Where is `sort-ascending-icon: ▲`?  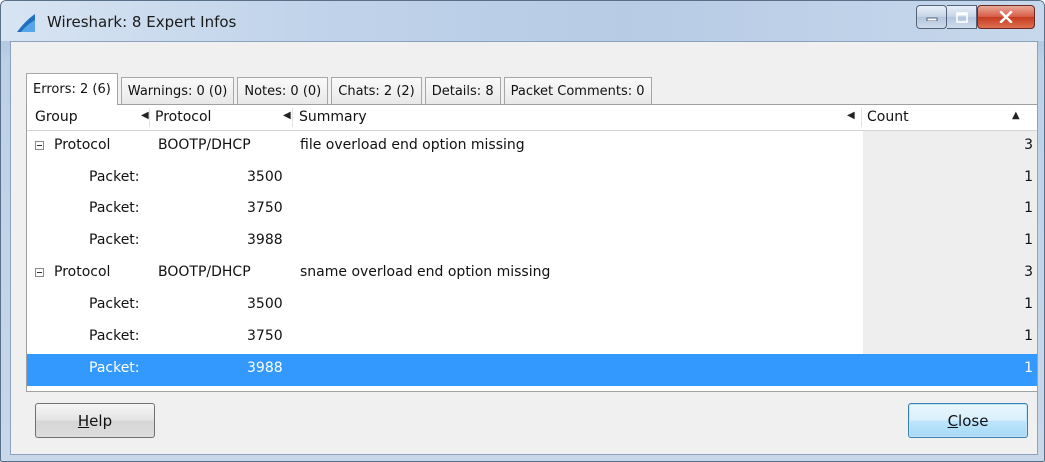
sort-ascending-icon: ▲ is located at coordinates (1016, 115).